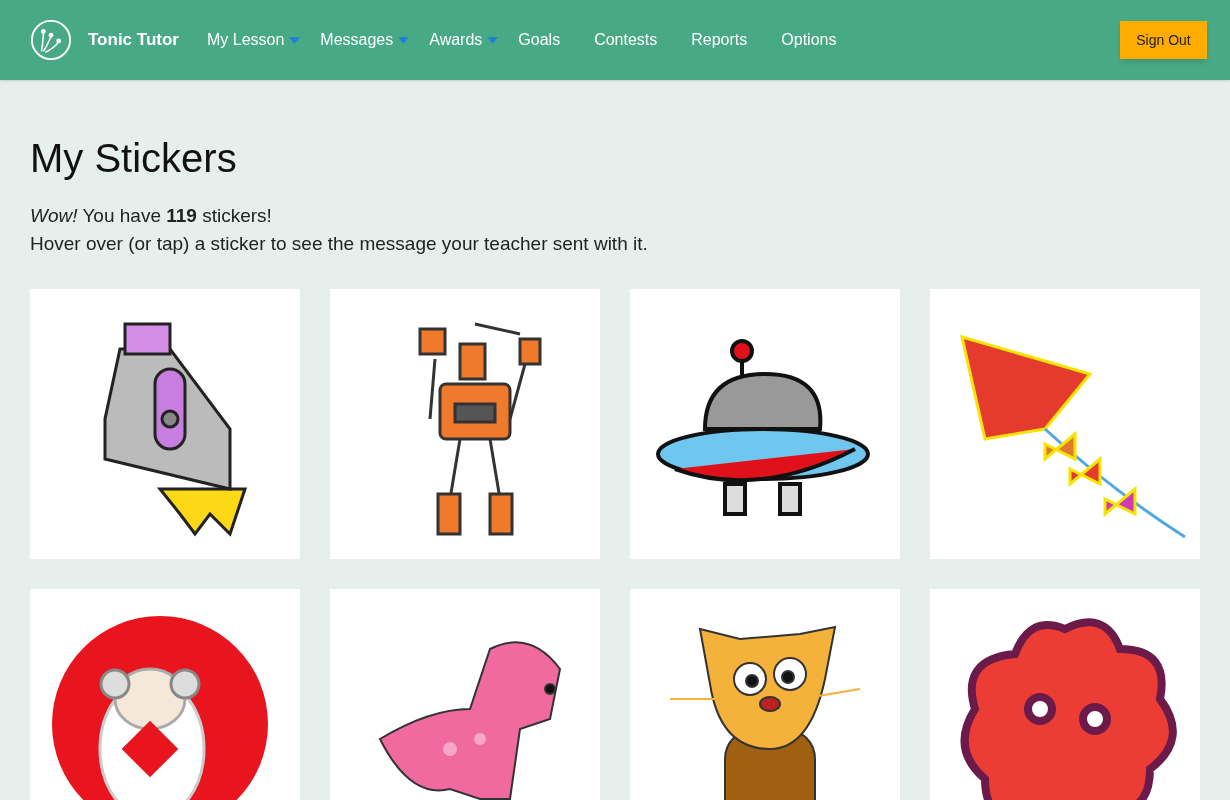 Image resolution: width=1230 pixels, height=800 pixels. Describe the element at coordinates (539, 40) in the screenshot. I see `nav-link: Goals` at that location.